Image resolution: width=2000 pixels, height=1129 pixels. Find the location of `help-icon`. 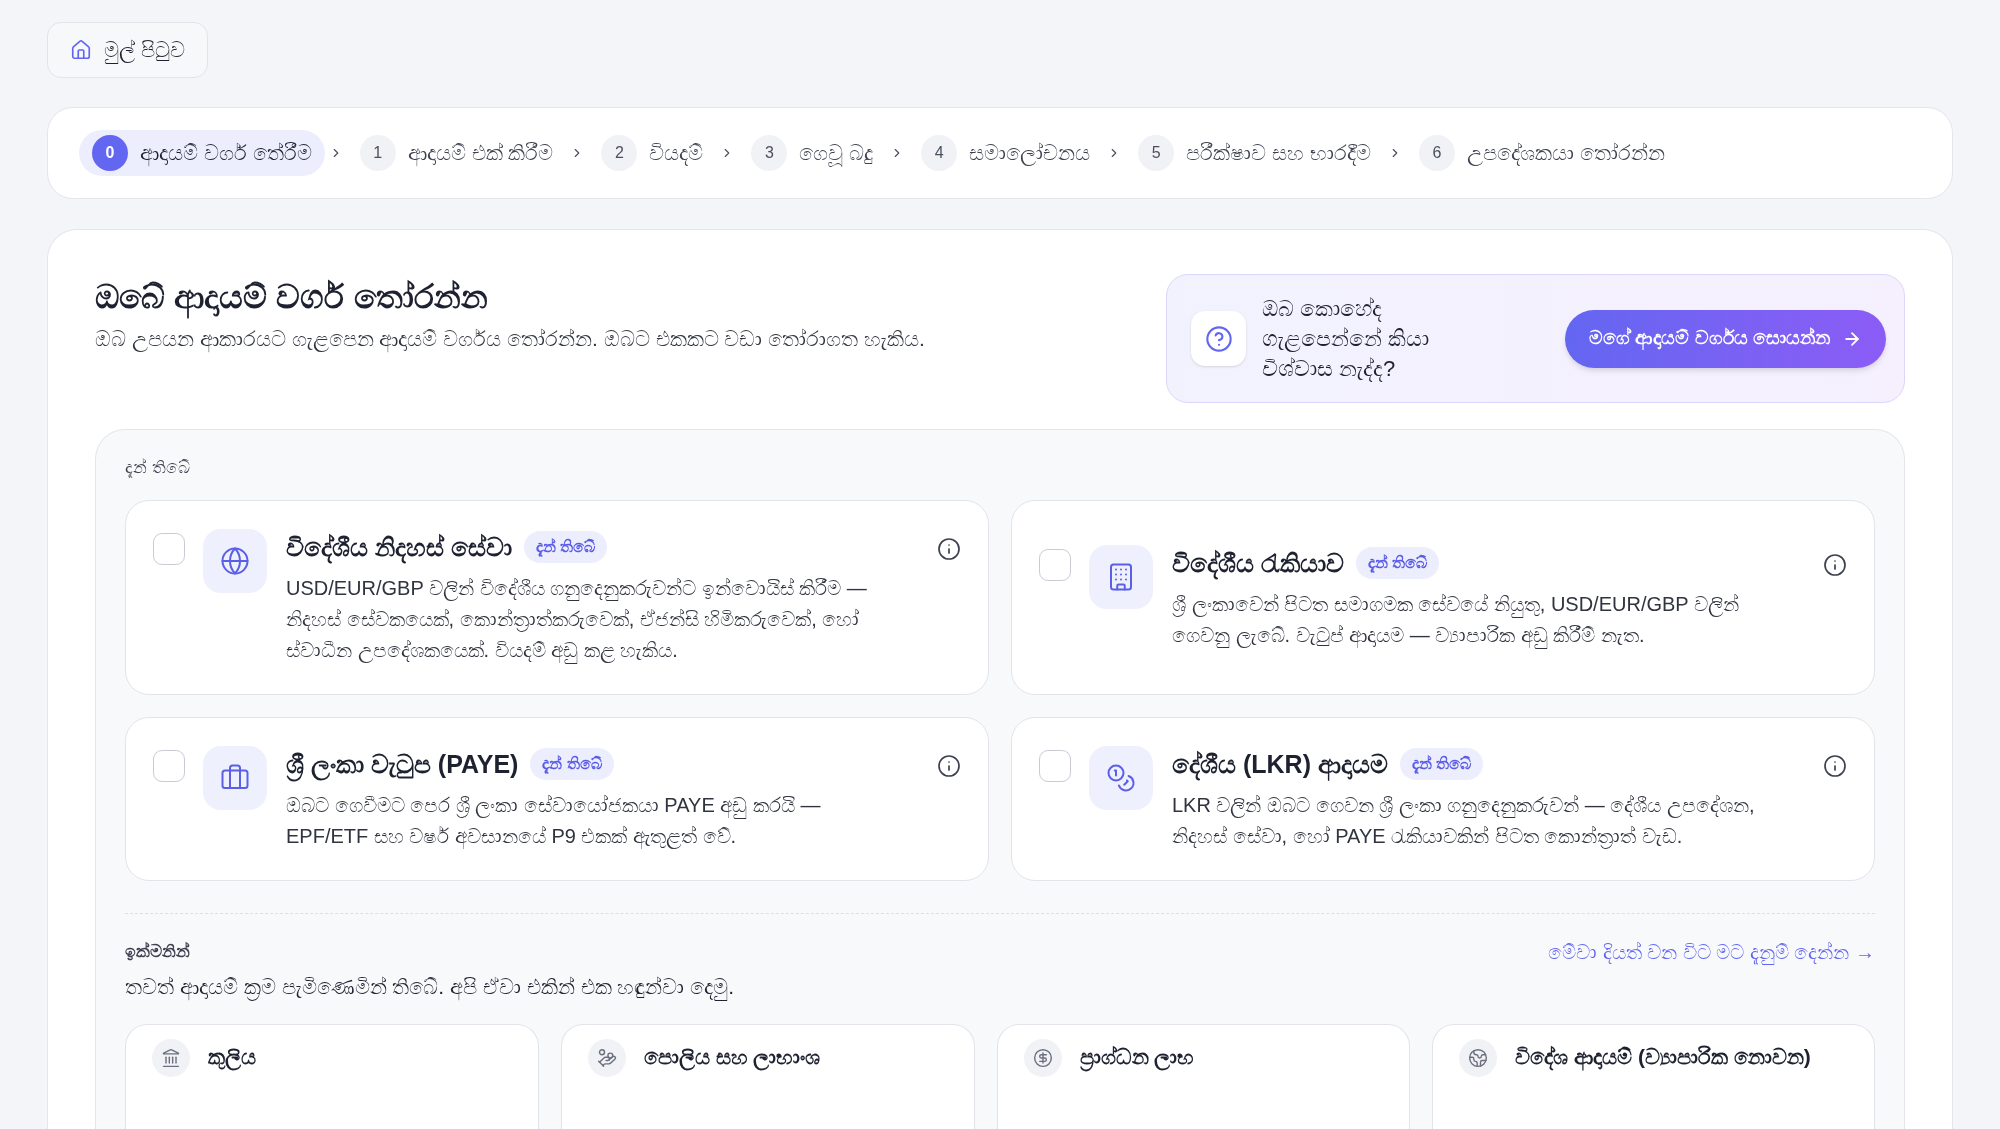

help-icon is located at coordinates (1218, 338).